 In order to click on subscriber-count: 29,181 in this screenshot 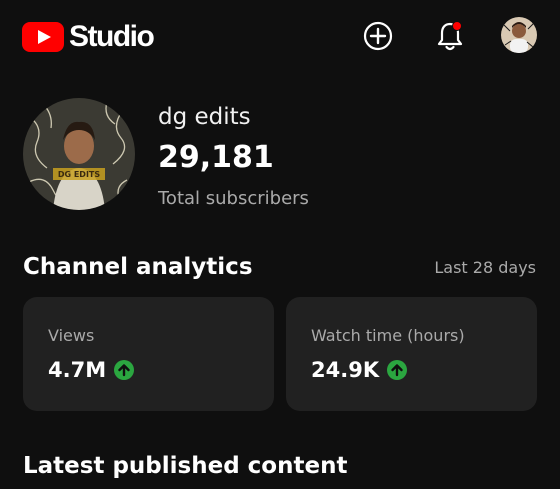, I will do `click(216, 157)`.